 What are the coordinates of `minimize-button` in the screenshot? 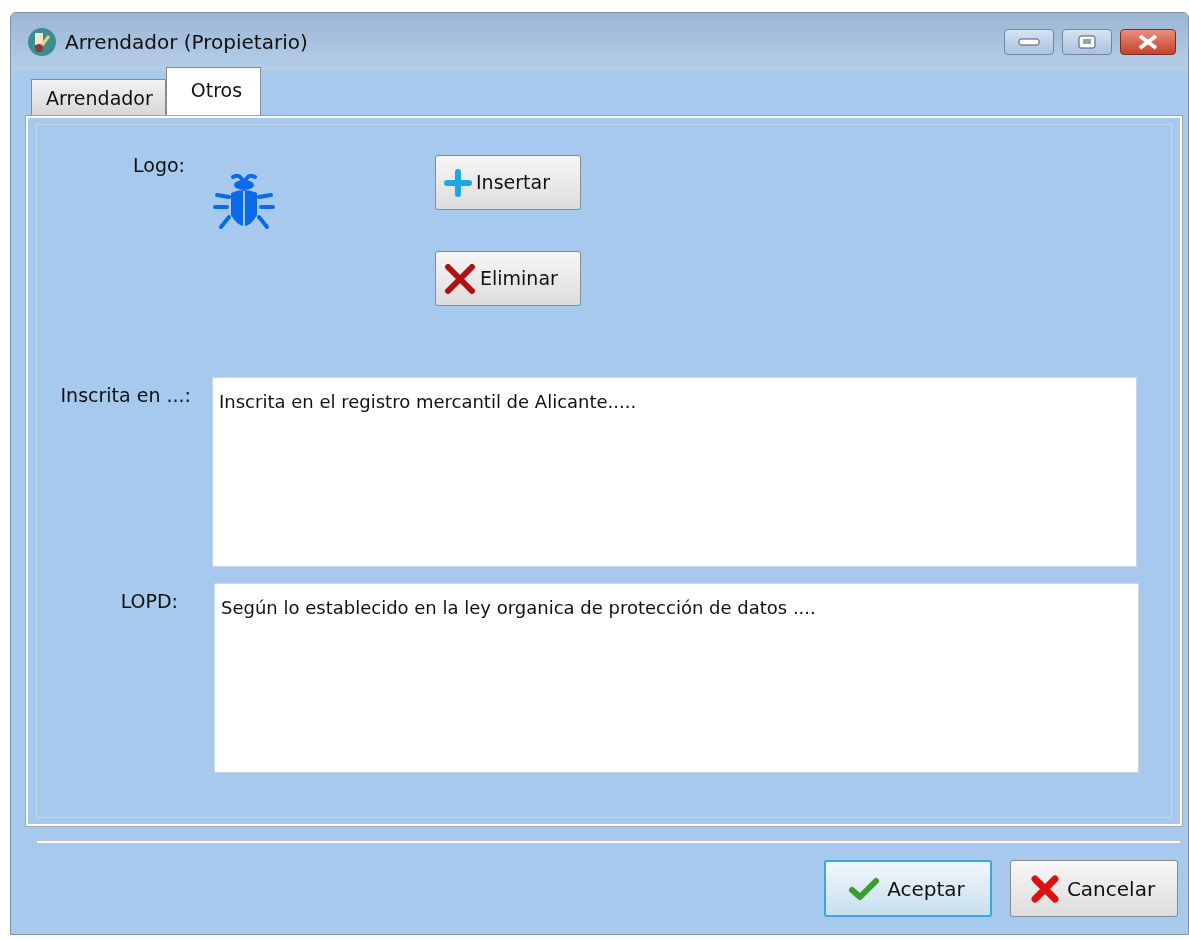 It's located at (1029, 42).